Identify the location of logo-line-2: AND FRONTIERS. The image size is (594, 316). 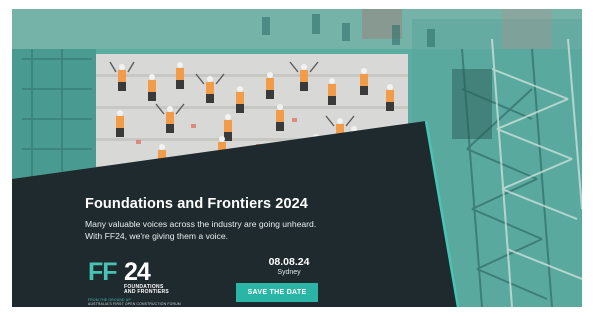
(147, 292).